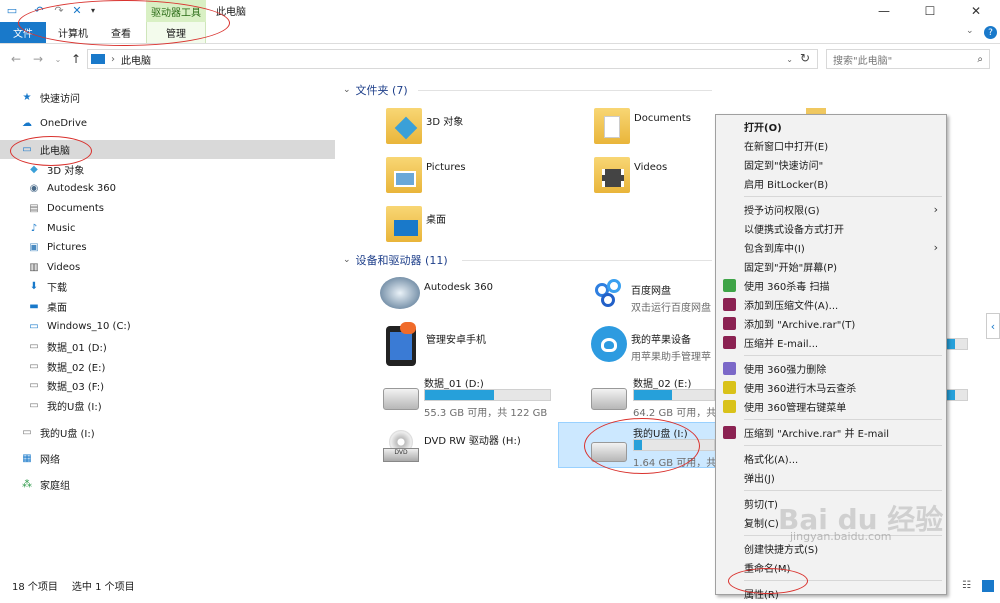 The height and width of the screenshot is (603, 1000). Describe the element at coordinates (988, 585) in the screenshot. I see `tiles-view-icon` at that location.